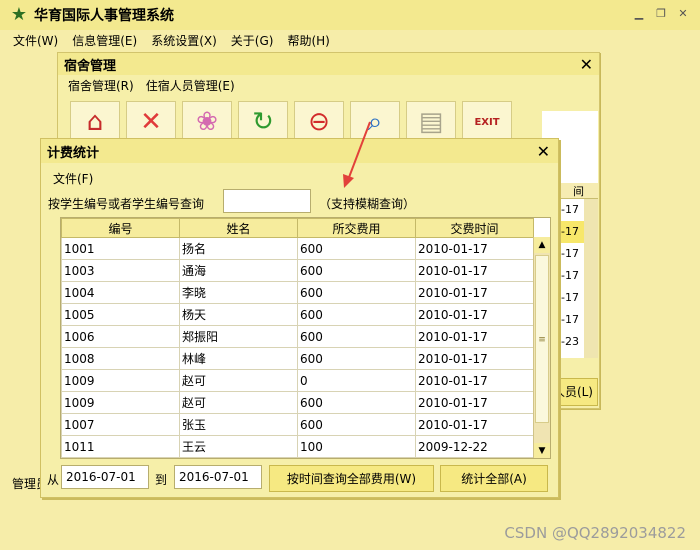 The width and height of the screenshot is (700, 550). I want to click on side-grid-header: 间, so click(578, 191).